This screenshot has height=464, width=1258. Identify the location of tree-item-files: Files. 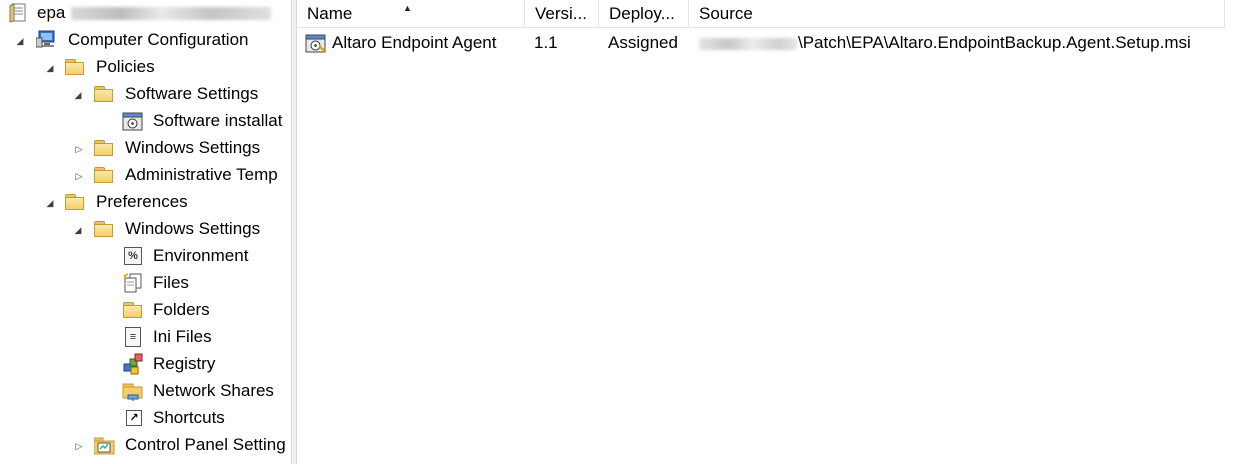
(145, 283).